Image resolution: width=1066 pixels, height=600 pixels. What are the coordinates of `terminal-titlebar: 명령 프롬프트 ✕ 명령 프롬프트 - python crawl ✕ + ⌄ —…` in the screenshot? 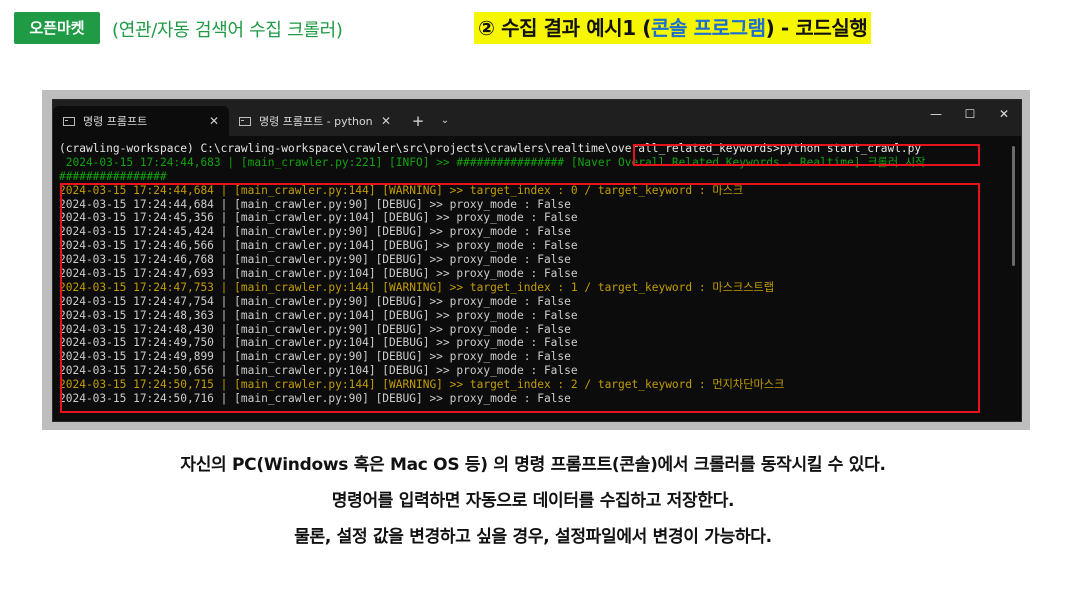 It's located at (537, 118).